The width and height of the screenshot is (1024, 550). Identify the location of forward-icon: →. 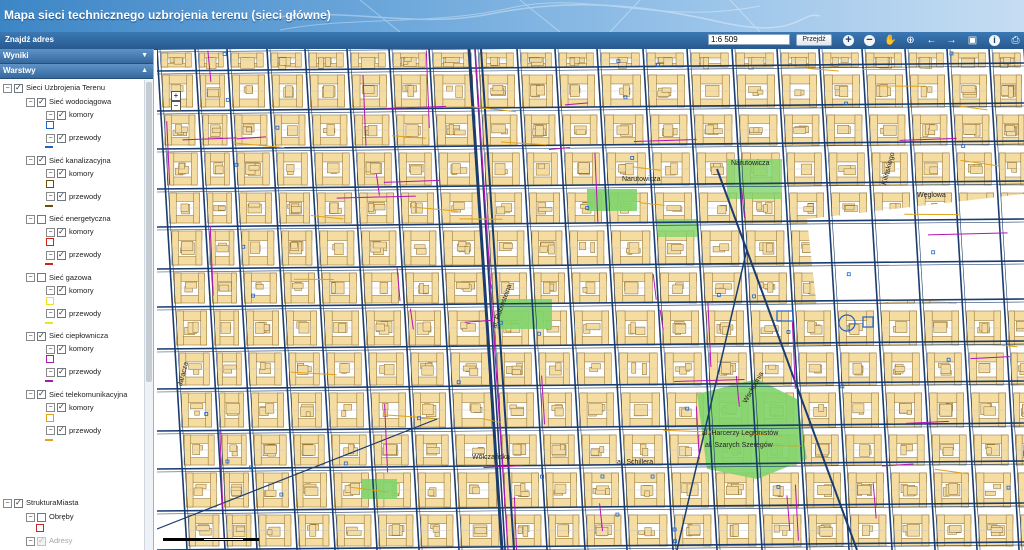
(951, 40).